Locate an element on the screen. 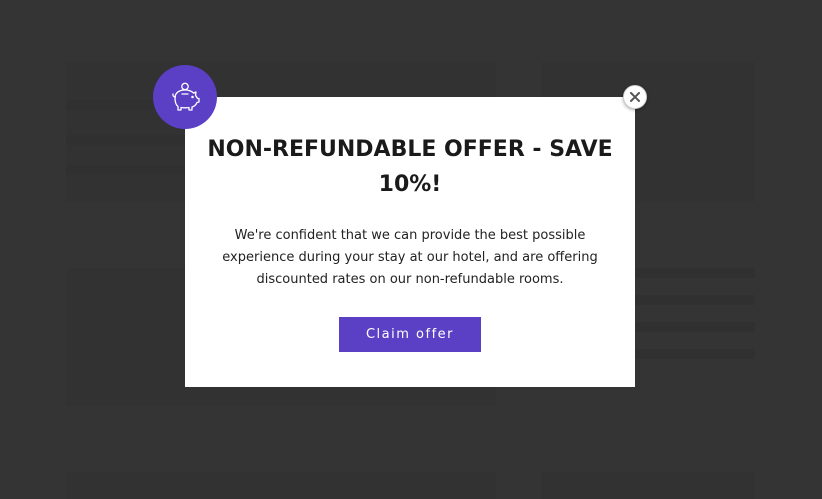 This screenshot has height=499, width=822. modal-title: NON-REFUNDABLE OFFER - SAVE 10%! is located at coordinates (410, 167).